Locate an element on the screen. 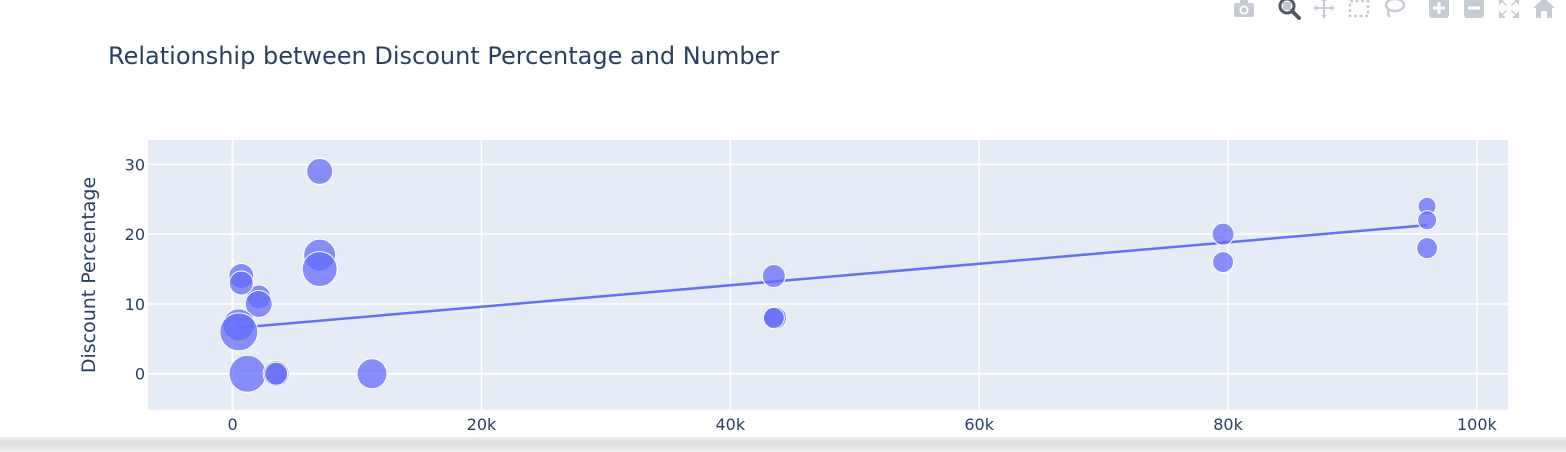  x-tick-label: 60k is located at coordinates (979, 424).